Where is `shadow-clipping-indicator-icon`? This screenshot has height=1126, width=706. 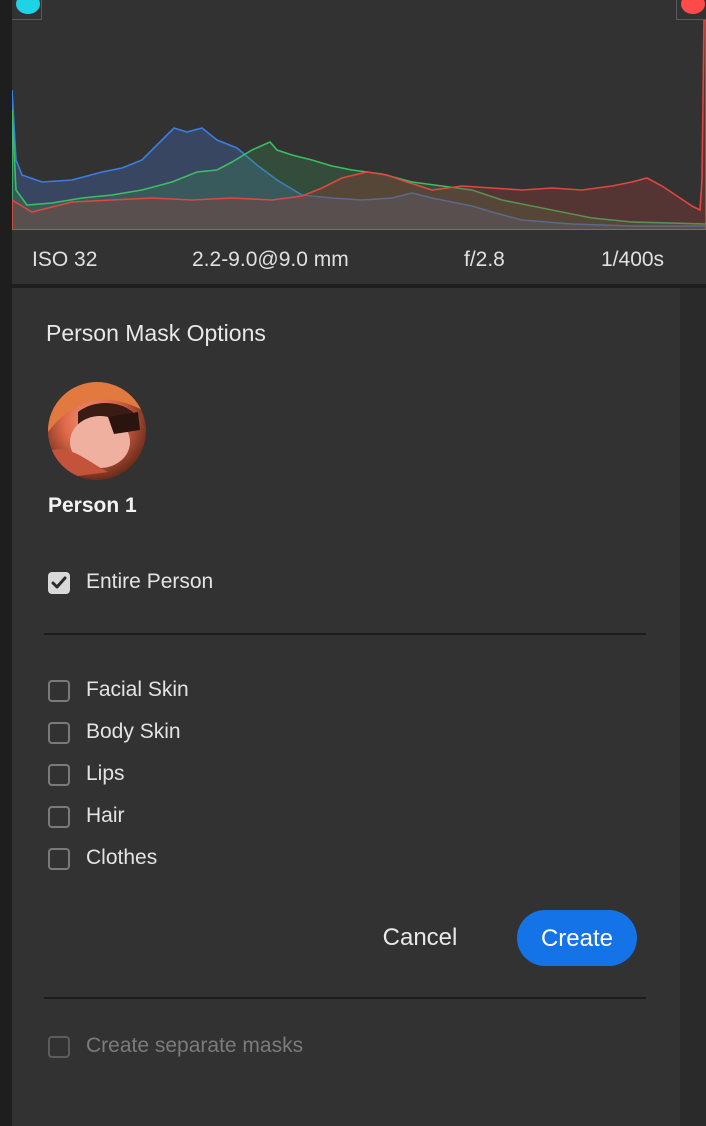
shadow-clipping-indicator-icon is located at coordinates (28, 7).